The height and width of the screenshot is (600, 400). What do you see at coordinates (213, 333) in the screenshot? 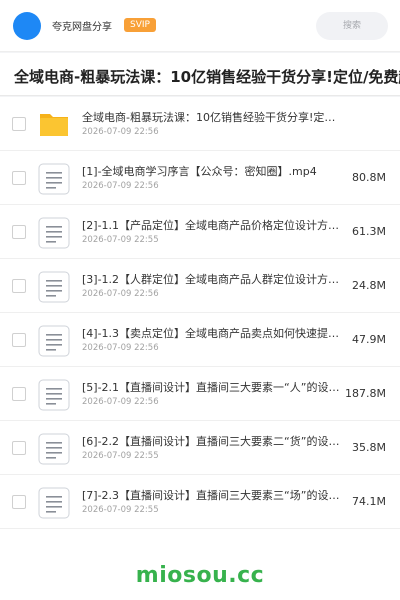
I see `file-name: [4]-1.3【卖点定位】全域电商产品卖点如何快速提炼.mp4` at bounding box center [213, 333].